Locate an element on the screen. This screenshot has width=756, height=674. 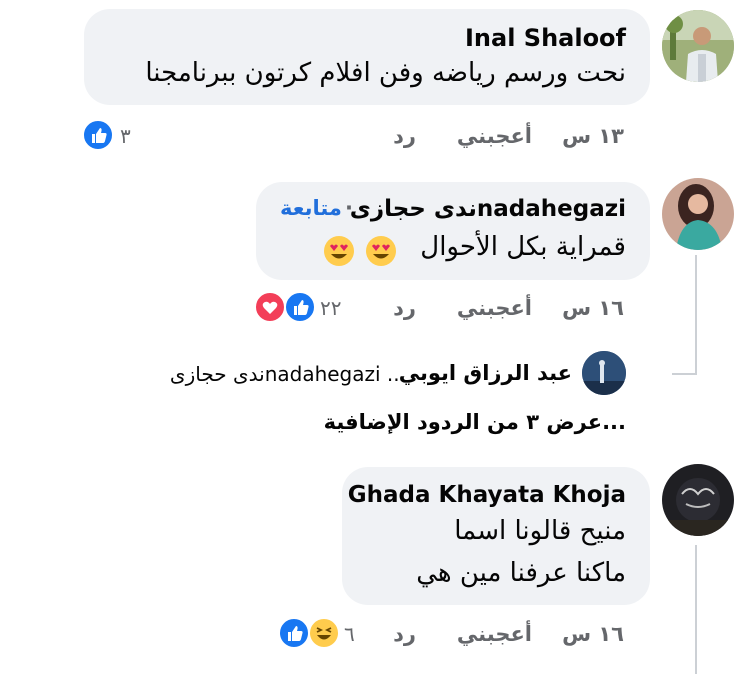
mosque-image-icon is located at coordinates (604, 373).